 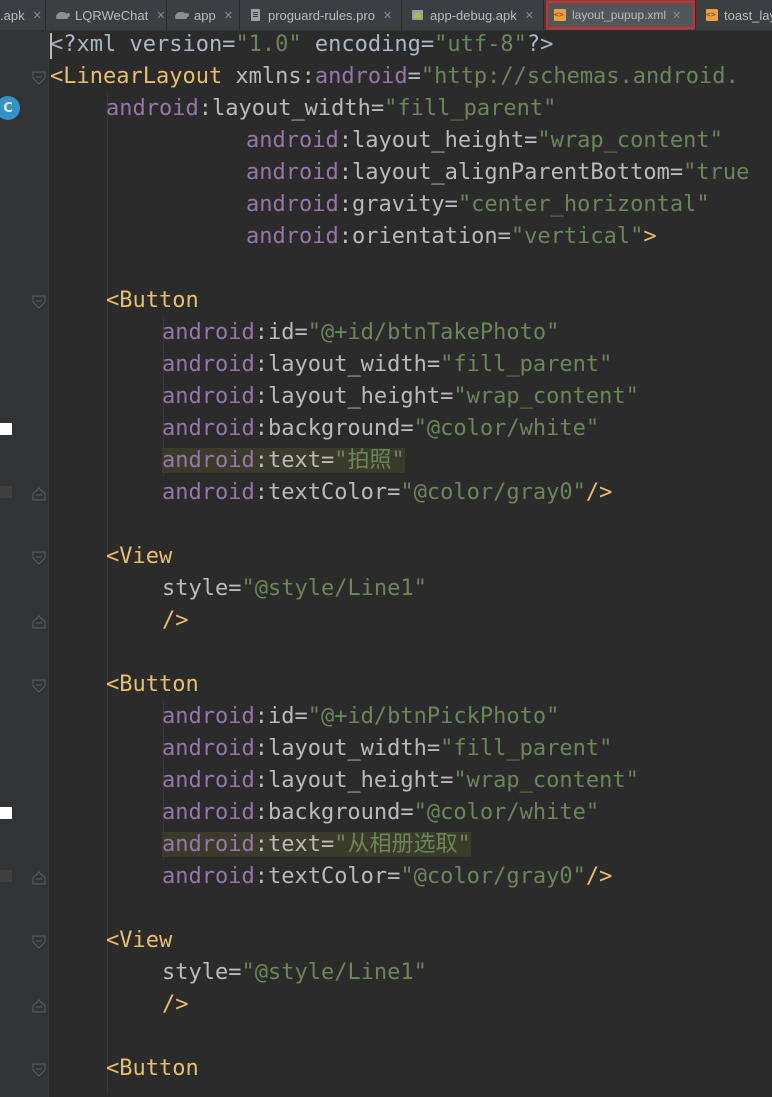 I want to click on xml-file-icon, so click(x=712, y=15).